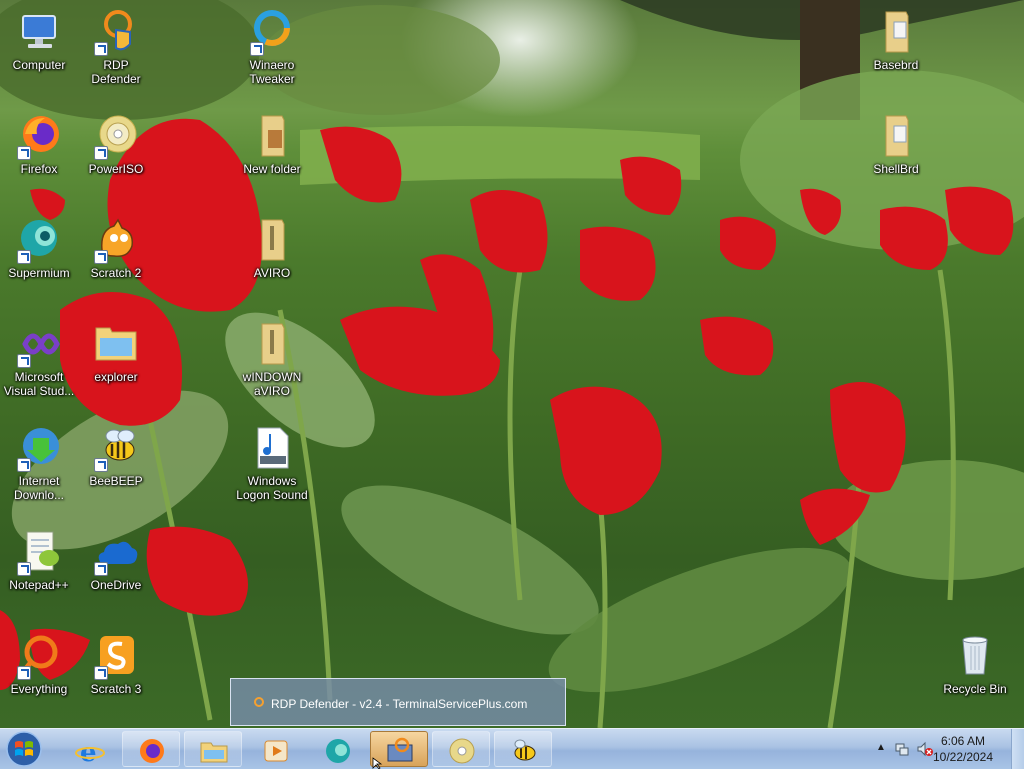 This screenshot has width=1024, height=772. I want to click on desktop-icon-label: AVIRO, so click(272, 273).